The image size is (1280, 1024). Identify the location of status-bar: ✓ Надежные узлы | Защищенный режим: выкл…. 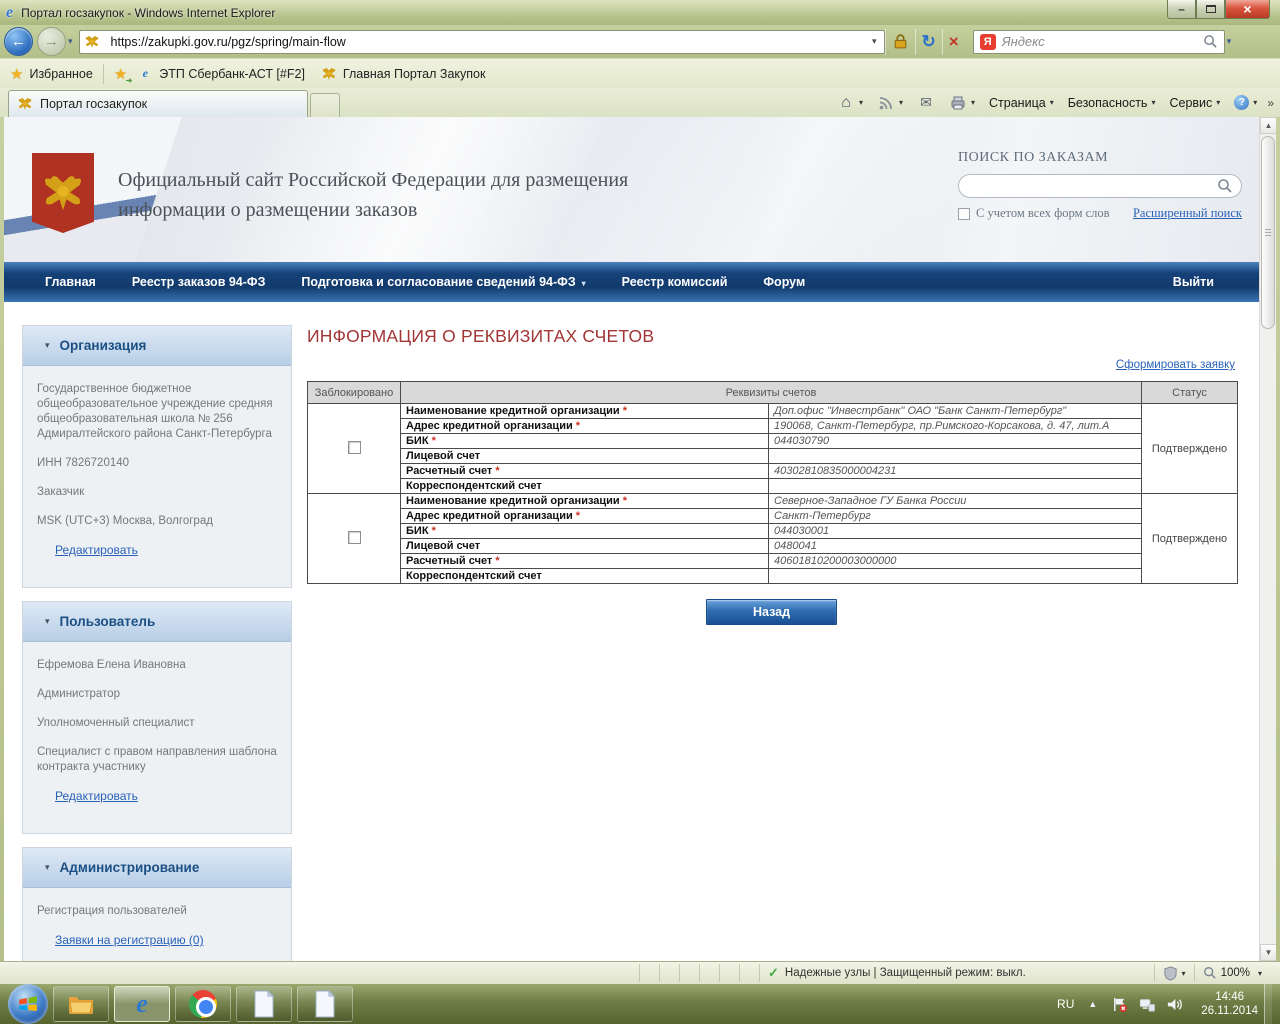
(640, 972).